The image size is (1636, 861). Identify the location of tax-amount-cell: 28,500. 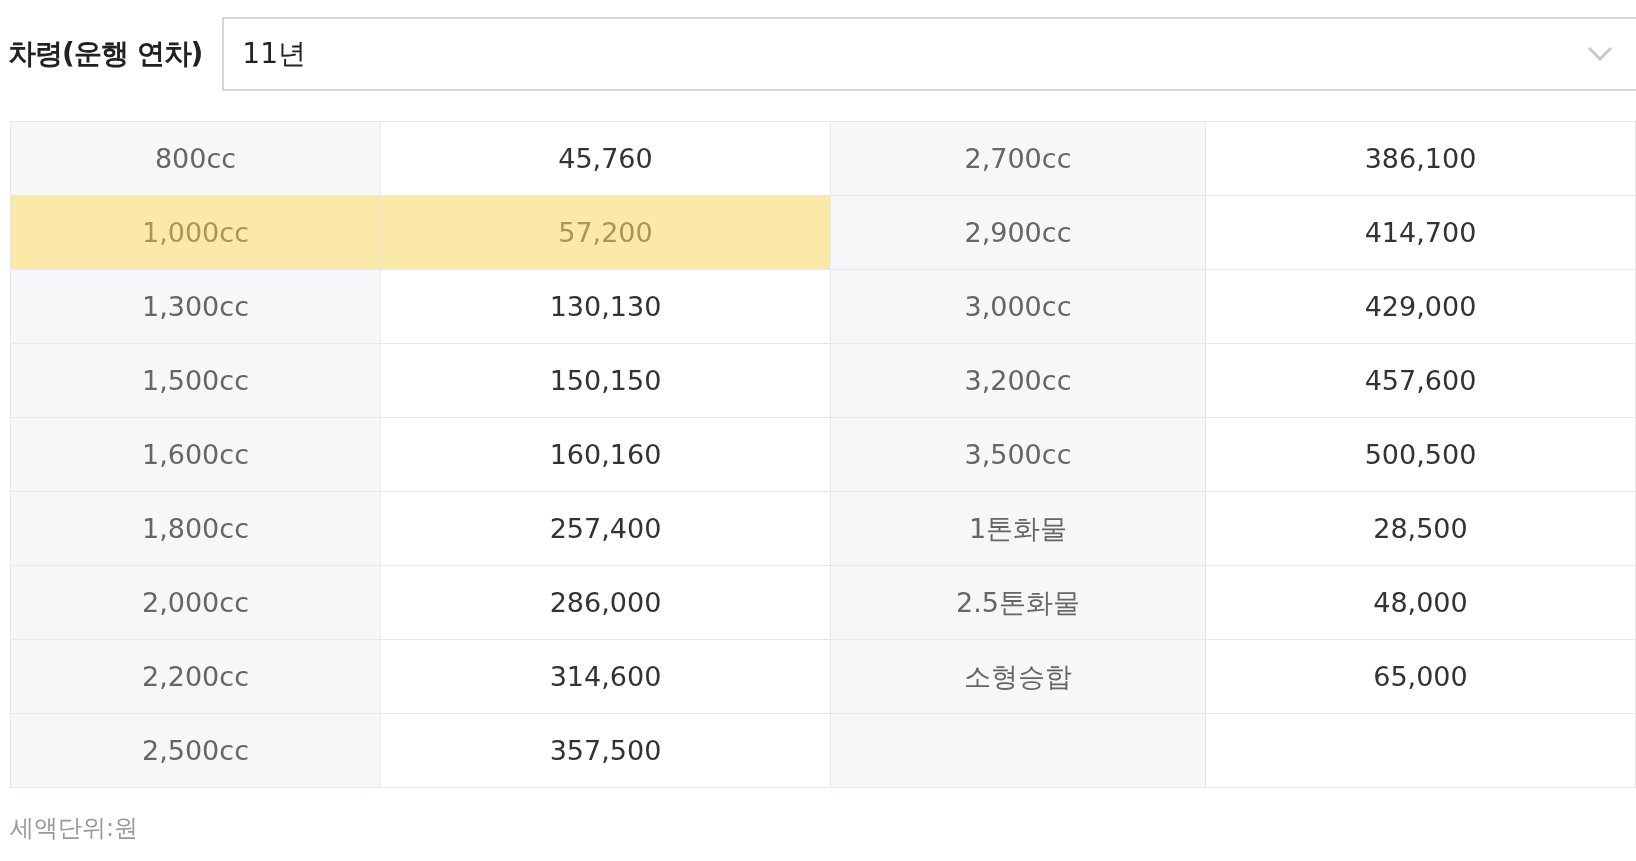
(1421, 529).